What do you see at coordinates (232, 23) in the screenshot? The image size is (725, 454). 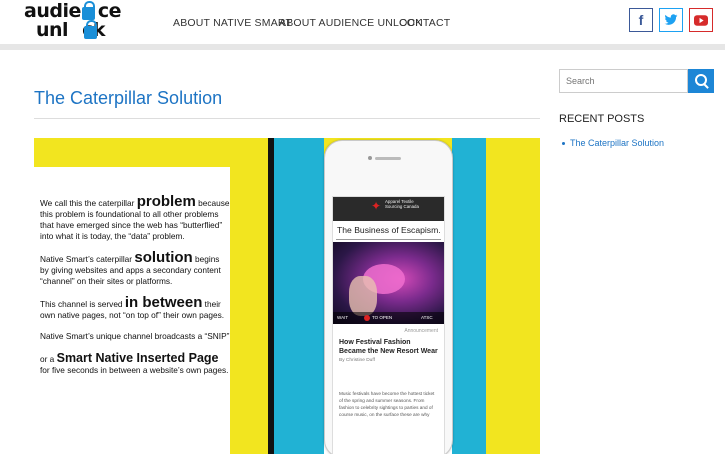 I see `nav-about-native-smart: ABOUT NATIVE SMART` at bounding box center [232, 23].